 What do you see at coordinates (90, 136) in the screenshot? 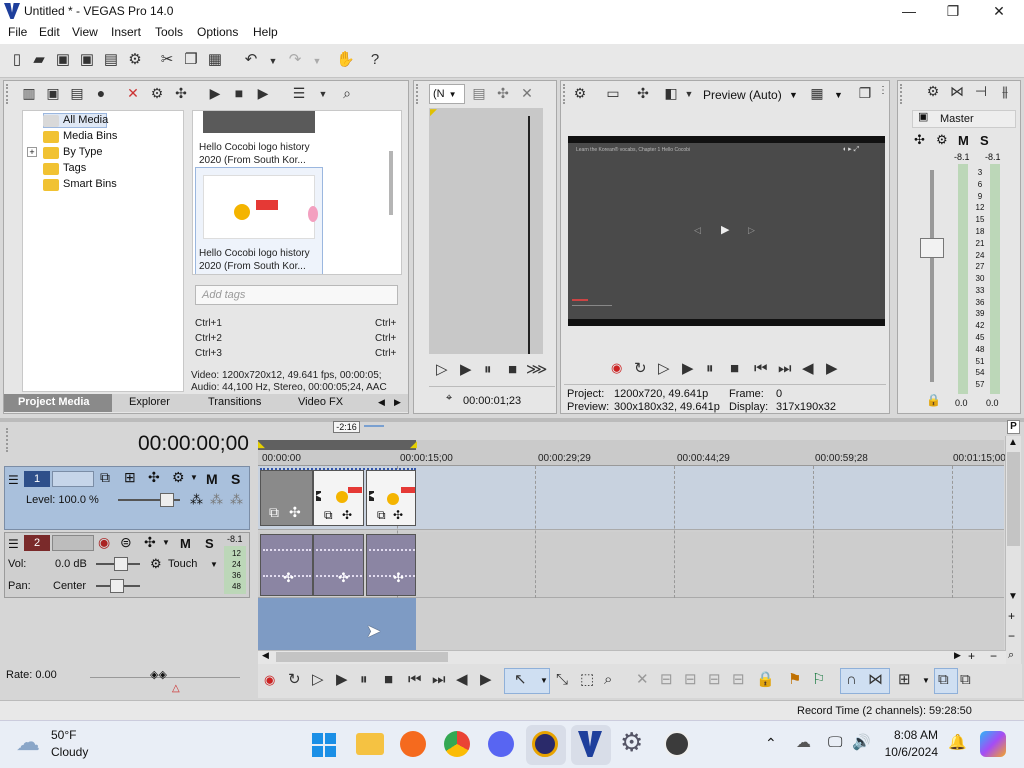
I see `tree-item-media-bins: Media Bins` at bounding box center [90, 136].